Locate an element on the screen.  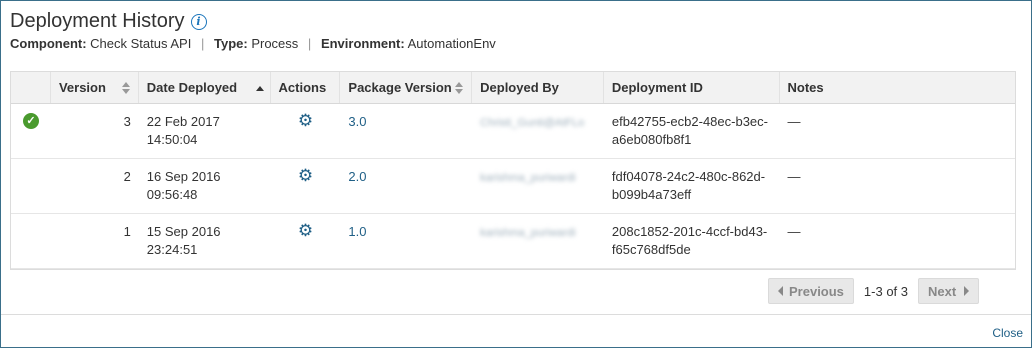
component-value: Check Status API is located at coordinates (141, 43).